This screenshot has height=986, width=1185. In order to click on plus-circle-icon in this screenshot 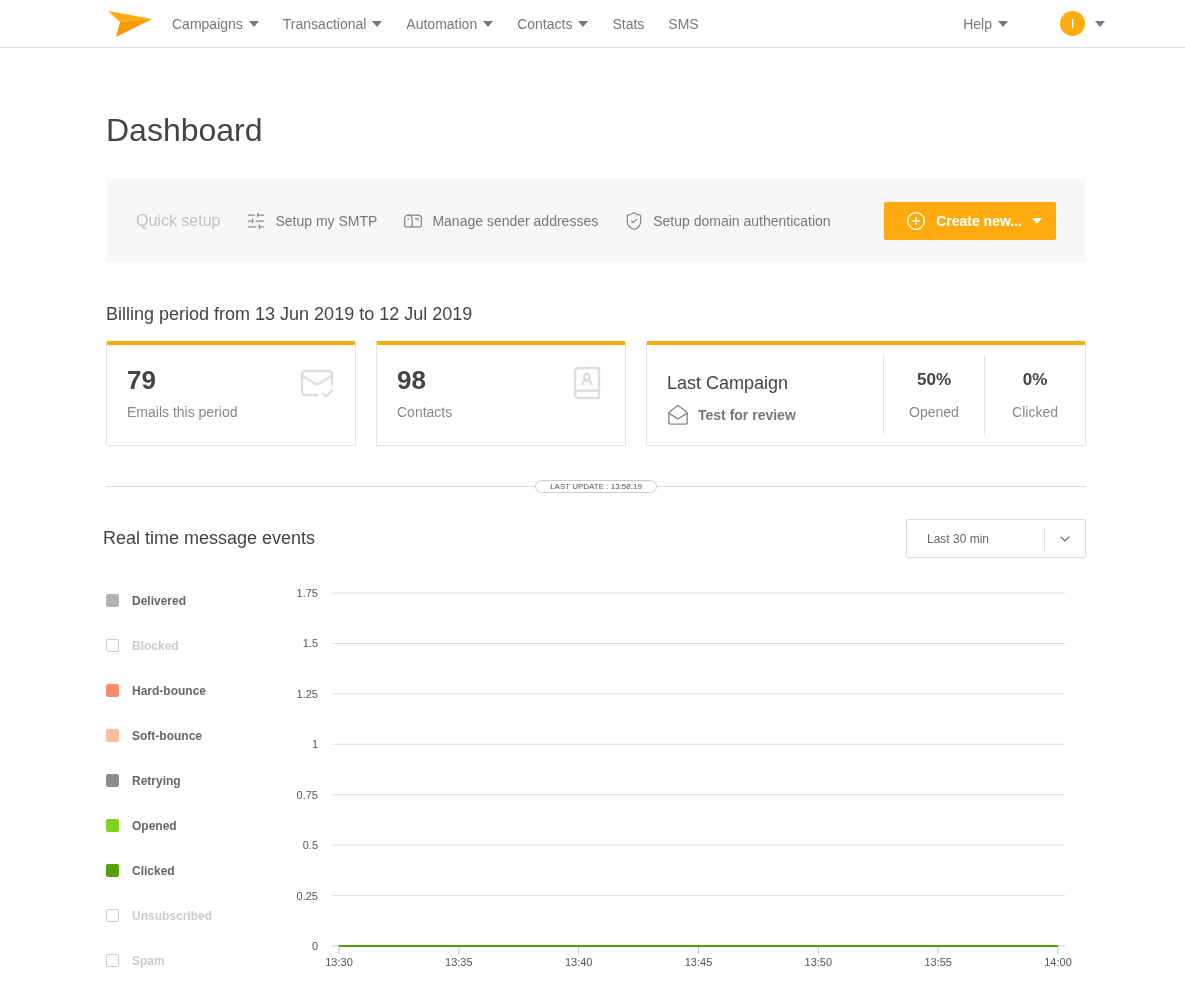, I will do `click(916, 220)`.